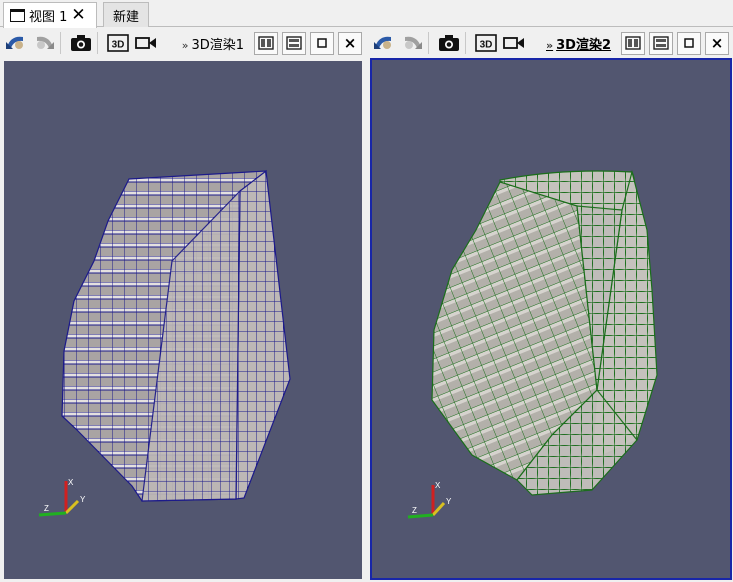 Image resolution: width=733 pixels, height=582 pixels. I want to click on view-toolbar-right: 3D » 3D渲染2 ×, so click(550, 43).